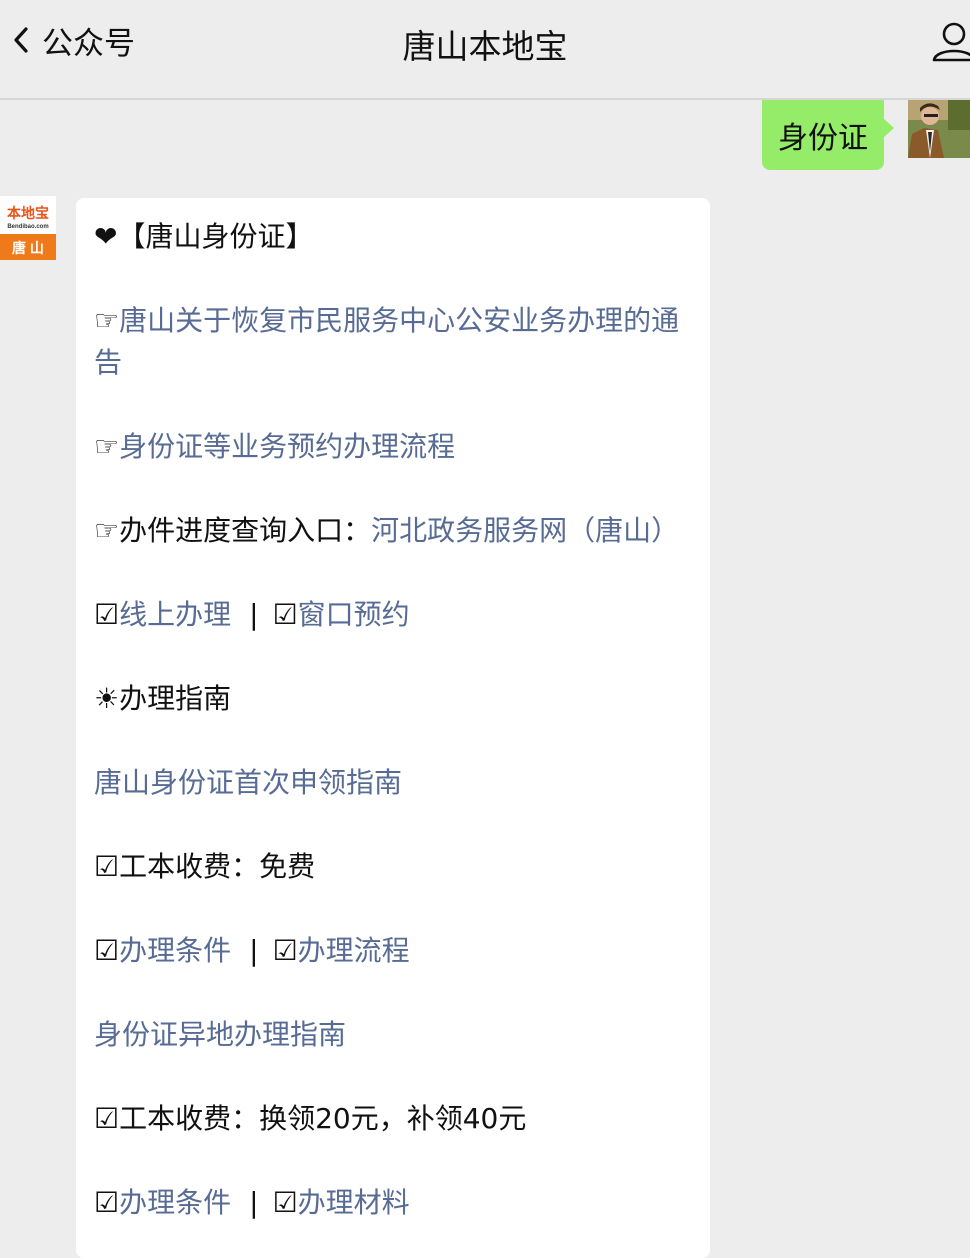  I want to click on remote-item: 身份证异地办理指南, so click(394, 1035).